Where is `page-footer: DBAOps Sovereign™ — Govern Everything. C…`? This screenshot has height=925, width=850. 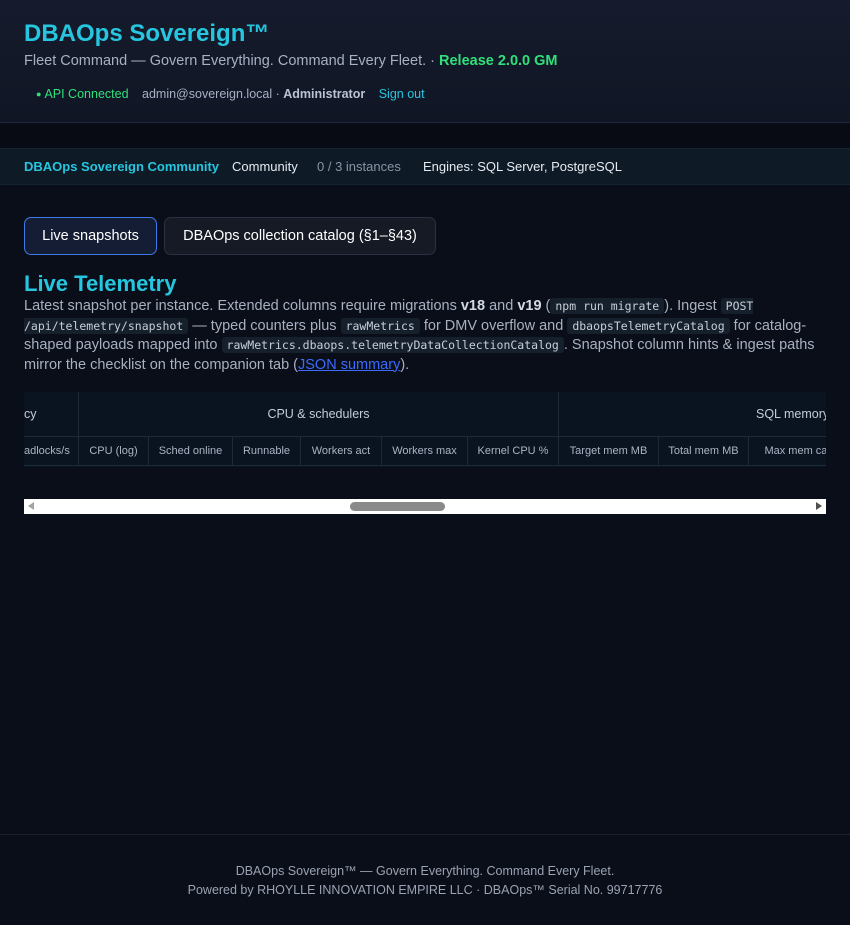
page-footer: DBAOps Sovereign™ — Govern Everything. C… is located at coordinates (425, 879).